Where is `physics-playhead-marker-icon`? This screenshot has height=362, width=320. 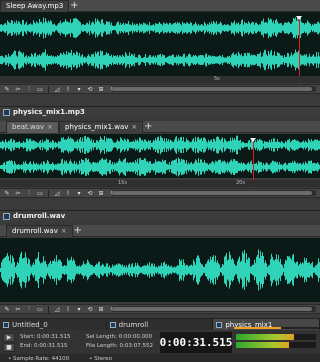 physics-playhead-marker-icon is located at coordinates (253, 140).